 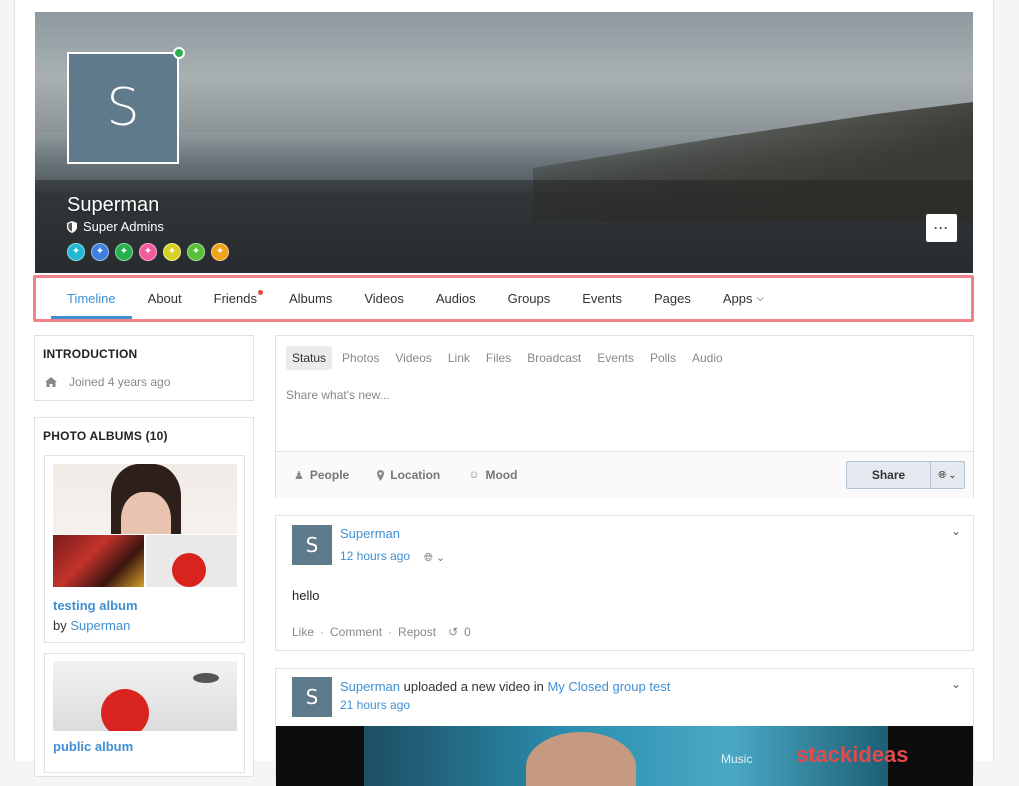 What do you see at coordinates (105, 436) in the screenshot?
I see `photo-albums-title: PHOTO ALBUMS (10)` at bounding box center [105, 436].